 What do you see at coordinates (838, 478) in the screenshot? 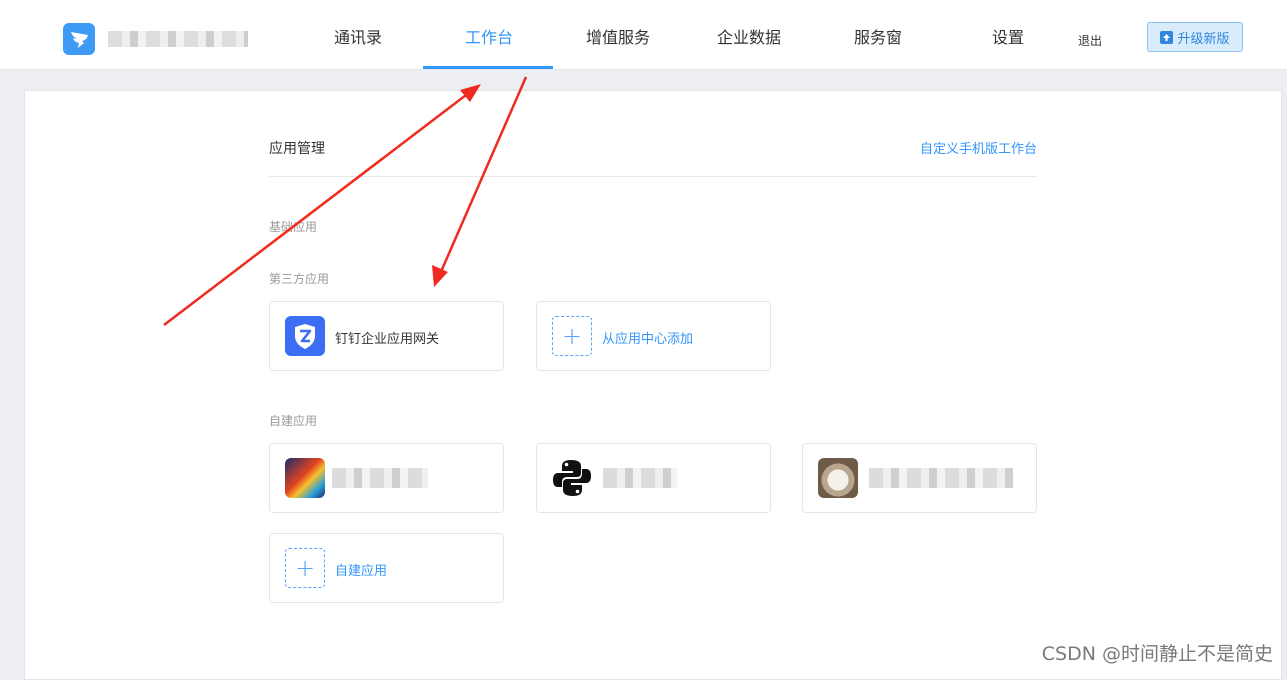
I see `cat-photo-icon` at bounding box center [838, 478].